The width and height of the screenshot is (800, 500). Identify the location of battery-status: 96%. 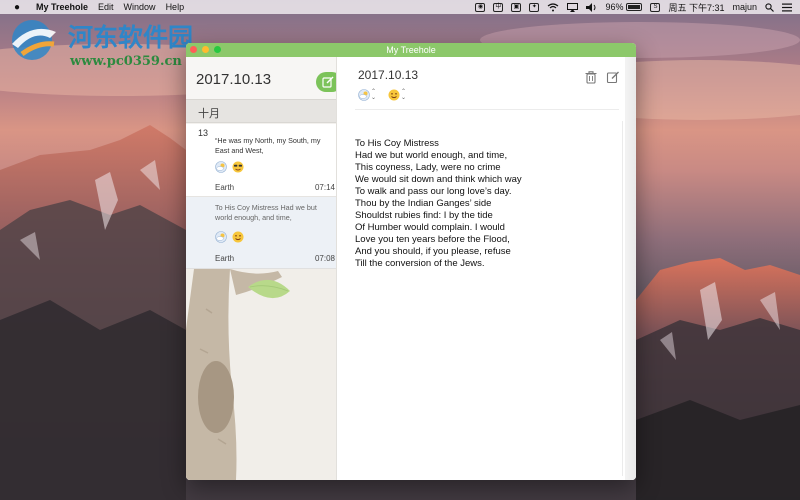
(624, 7).